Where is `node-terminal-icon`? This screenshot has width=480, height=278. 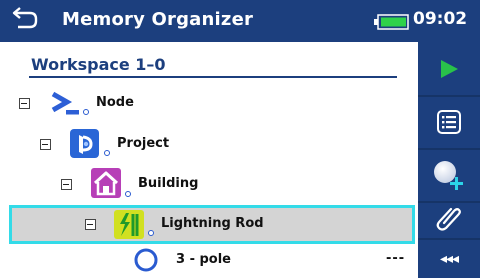
node-terminal-icon is located at coordinates (65, 103).